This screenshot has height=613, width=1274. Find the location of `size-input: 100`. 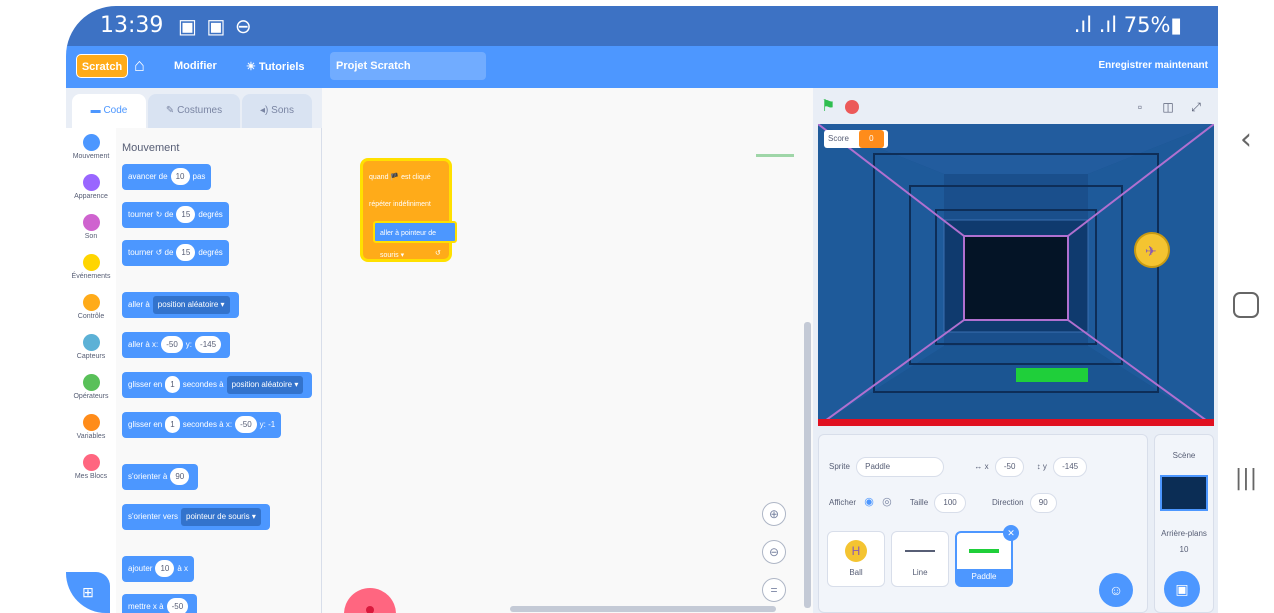

size-input: 100 is located at coordinates (950, 503).